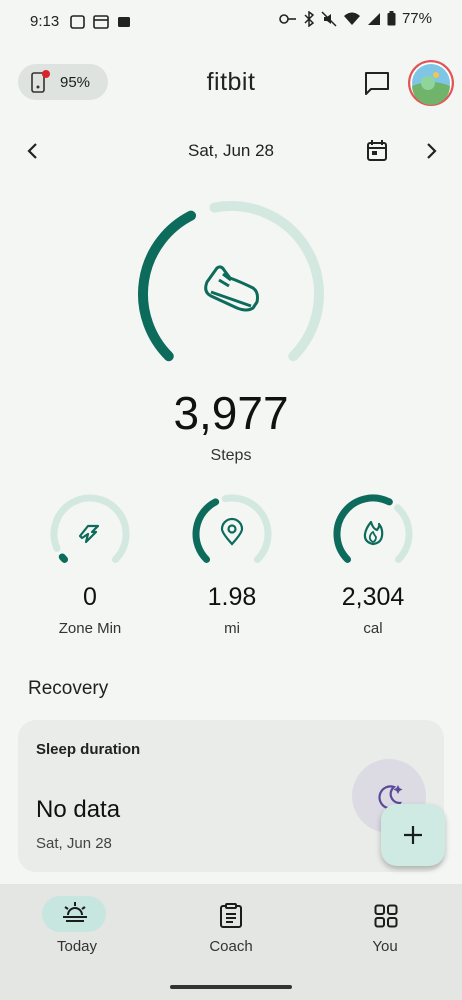  I want to click on app-title: fitbit, so click(231, 82).